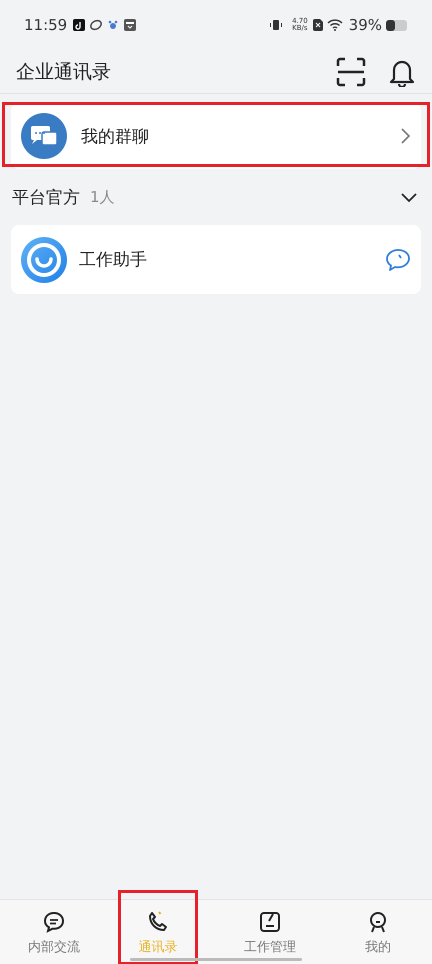 Image resolution: width=432 pixels, height=964 pixels. What do you see at coordinates (64, 72) in the screenshot?
I see `page-title: 企业通讯录` at bounding box center [64, 72].